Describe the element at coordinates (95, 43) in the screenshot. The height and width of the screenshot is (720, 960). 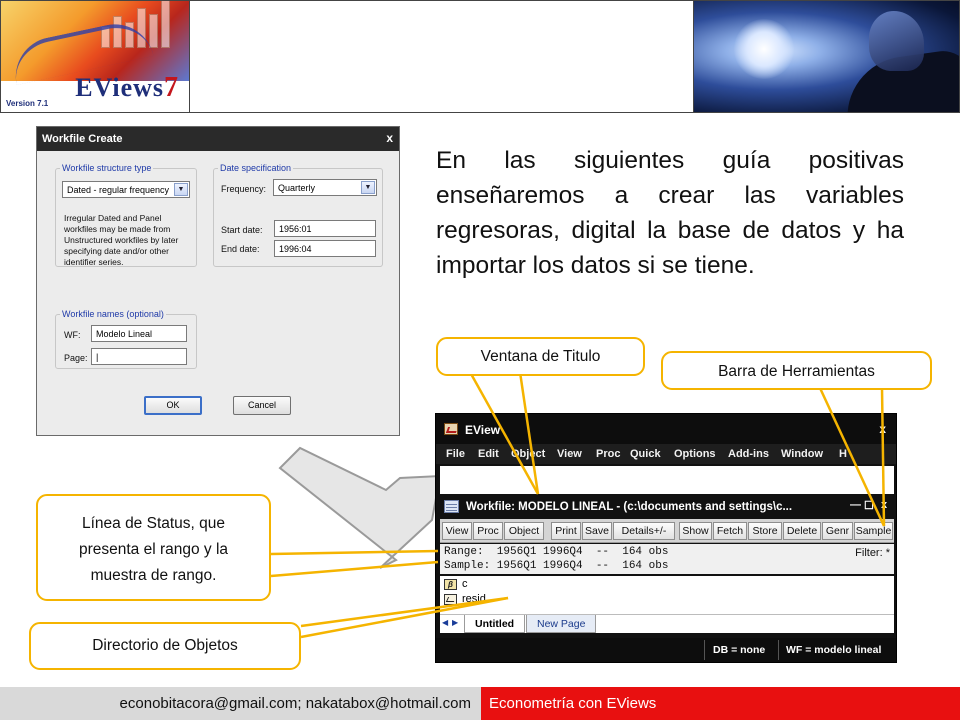
I see `logo-artwork` at that location.